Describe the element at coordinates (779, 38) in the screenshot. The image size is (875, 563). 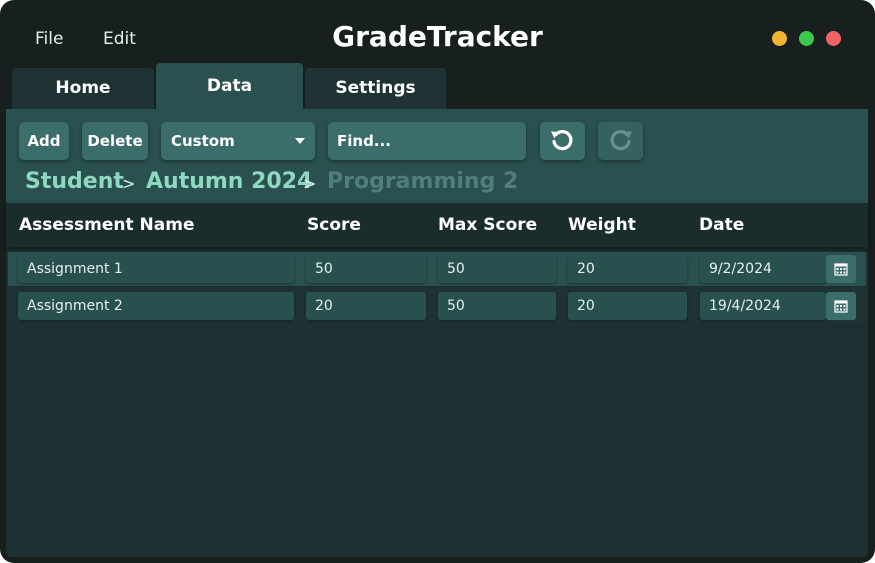
I see `minimize-button` at that location.